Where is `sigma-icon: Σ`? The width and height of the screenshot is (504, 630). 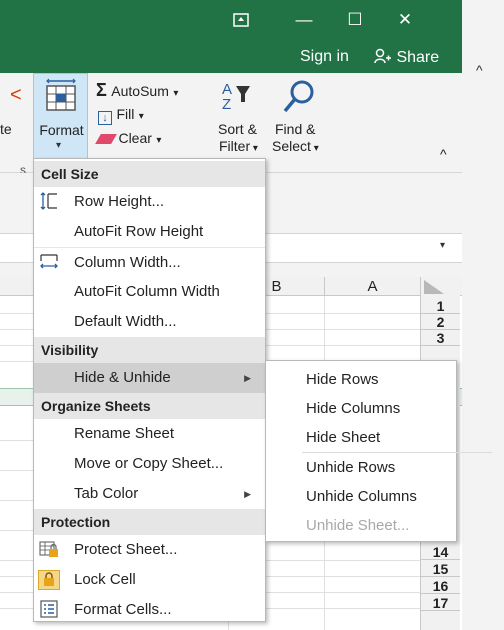
sigma-icon: Σ is located at coordinates (101, 90).